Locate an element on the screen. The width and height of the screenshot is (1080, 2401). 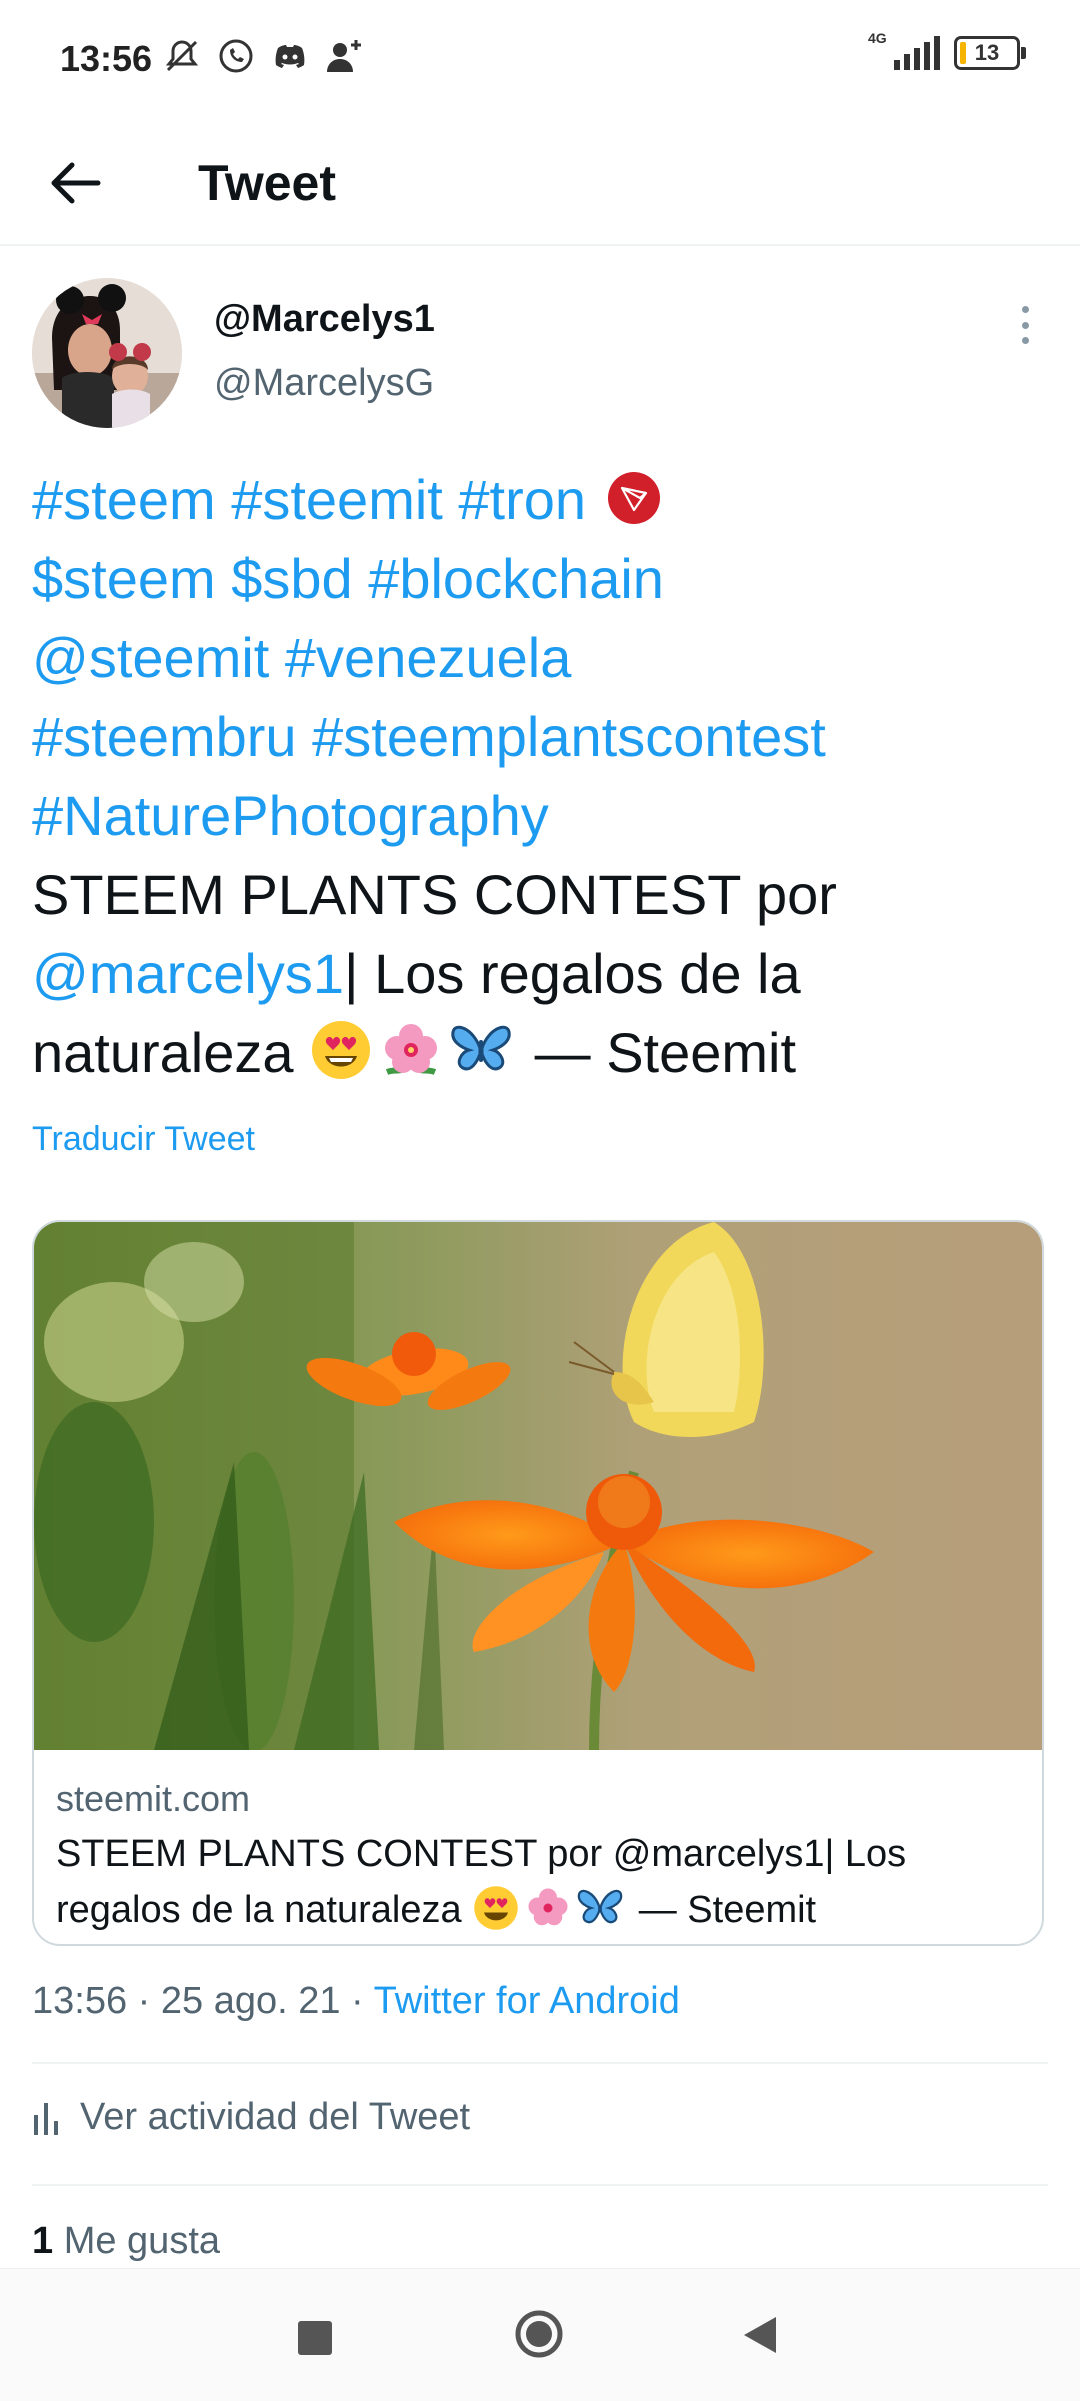
network-type: 4G is located at coordinates (877, 38).